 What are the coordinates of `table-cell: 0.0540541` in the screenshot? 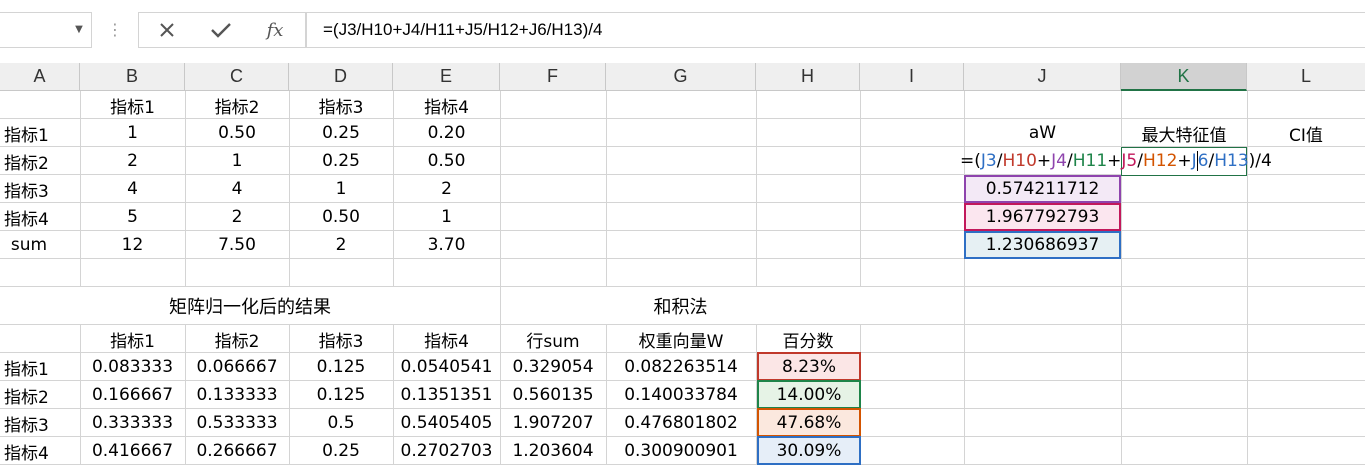 It's located at (446, 367).